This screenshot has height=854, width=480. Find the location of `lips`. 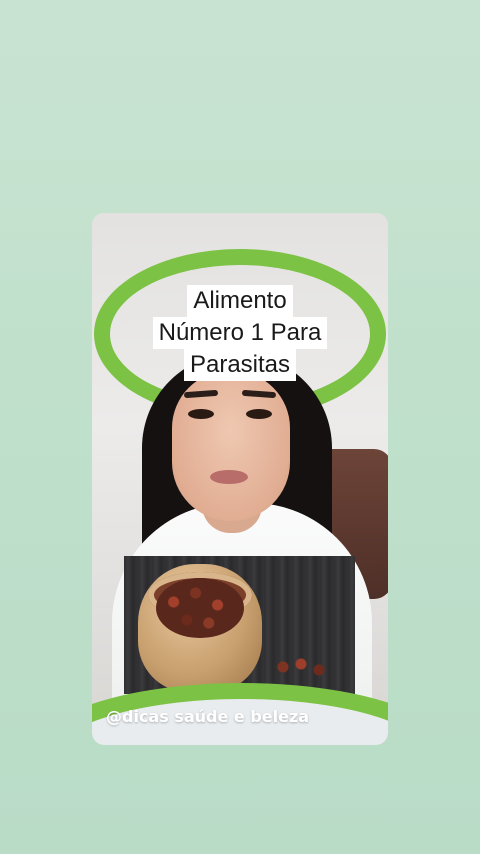

lips is located at coordinates (229, 477).